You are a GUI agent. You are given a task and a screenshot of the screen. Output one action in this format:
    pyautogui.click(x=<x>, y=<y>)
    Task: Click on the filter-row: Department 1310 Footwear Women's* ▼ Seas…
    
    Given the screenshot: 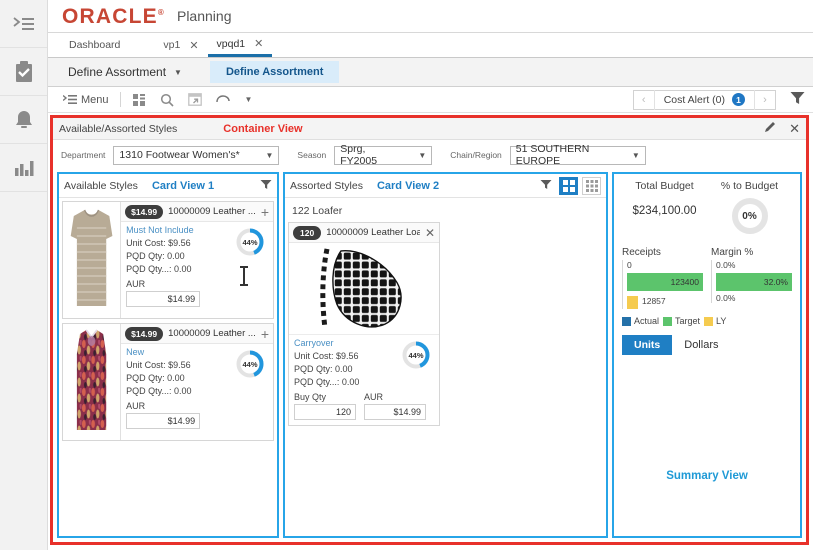 What is the action you would take?
    pyautogui.click(x=429, y=155)
    